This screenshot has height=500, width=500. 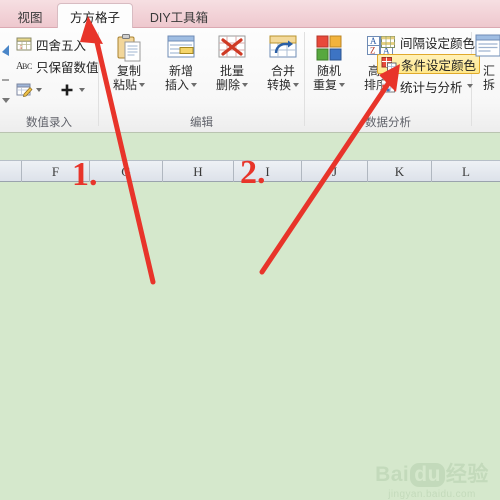 What do you see at coordinates (296, 85) in the screenshot?
I see `merge-convert-caret-icon` at bounding box center [296, 85].